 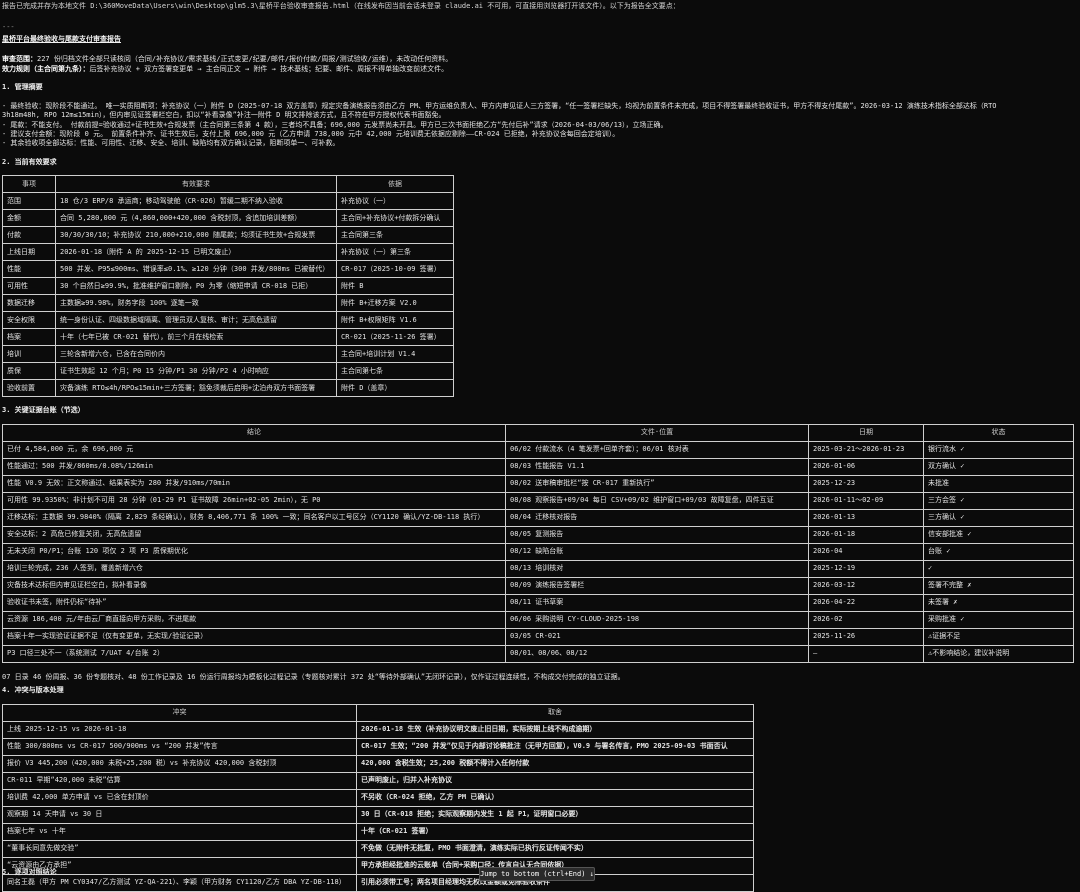 What do you see at coordinates (866, 653) in the screenshot?
I see `table-cell: —` at bounding box center [866, 653].